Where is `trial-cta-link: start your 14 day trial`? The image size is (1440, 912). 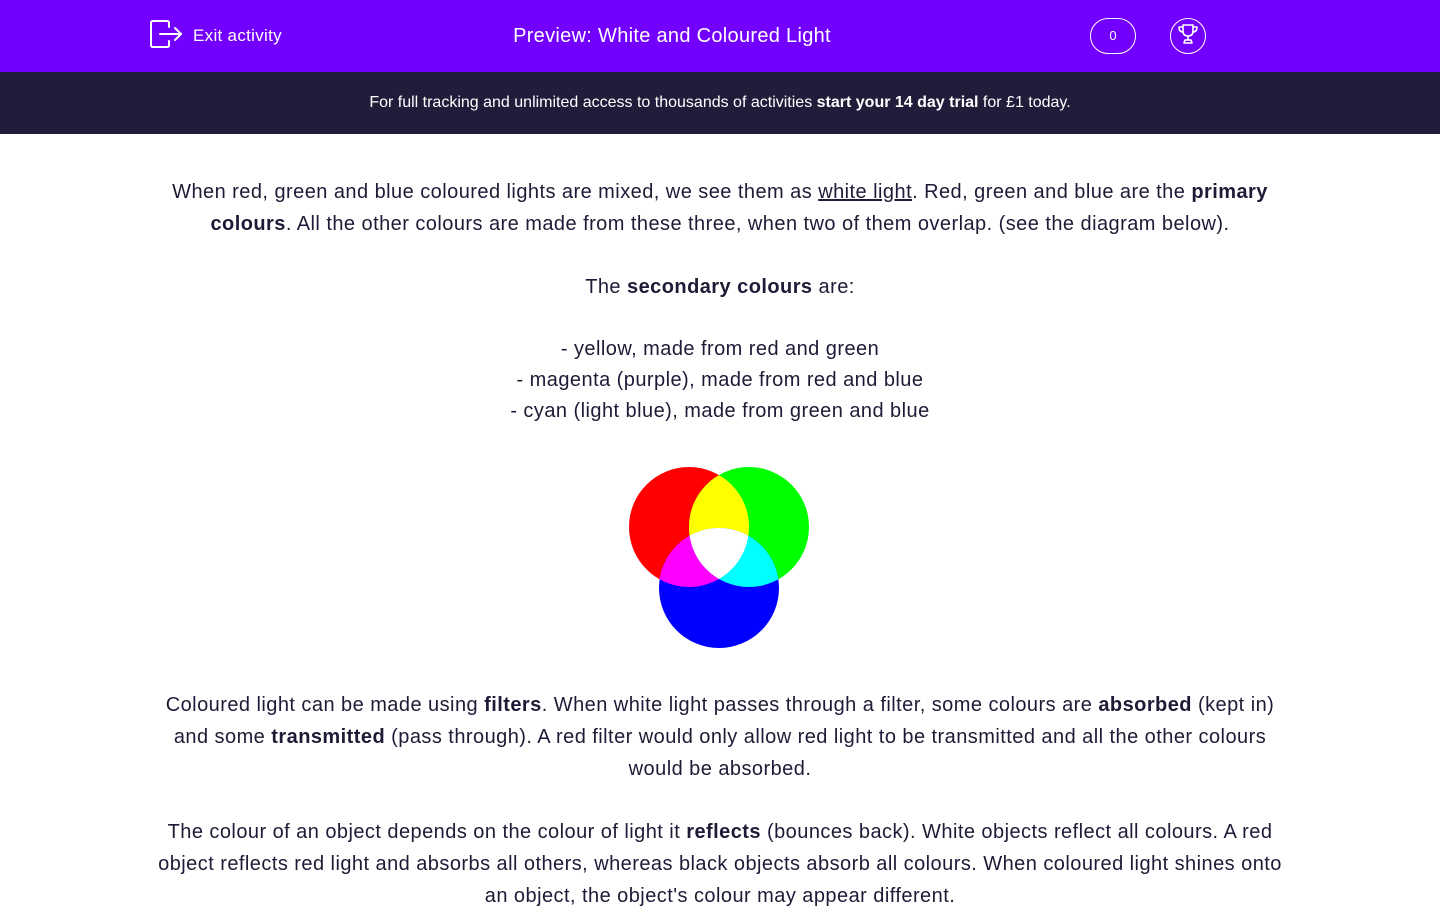
trial-cta-link: start your 14 day trial is located at coordinates (898, 102).